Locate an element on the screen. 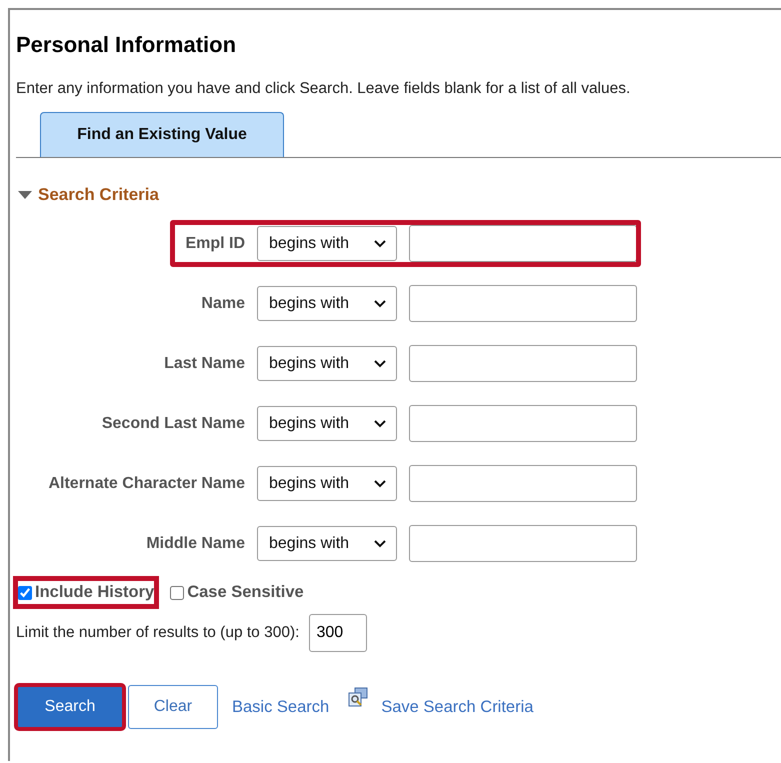 The height and width of the screenshot is (763, 781). document-magnifier-icon is located at coordinates (358, 698).